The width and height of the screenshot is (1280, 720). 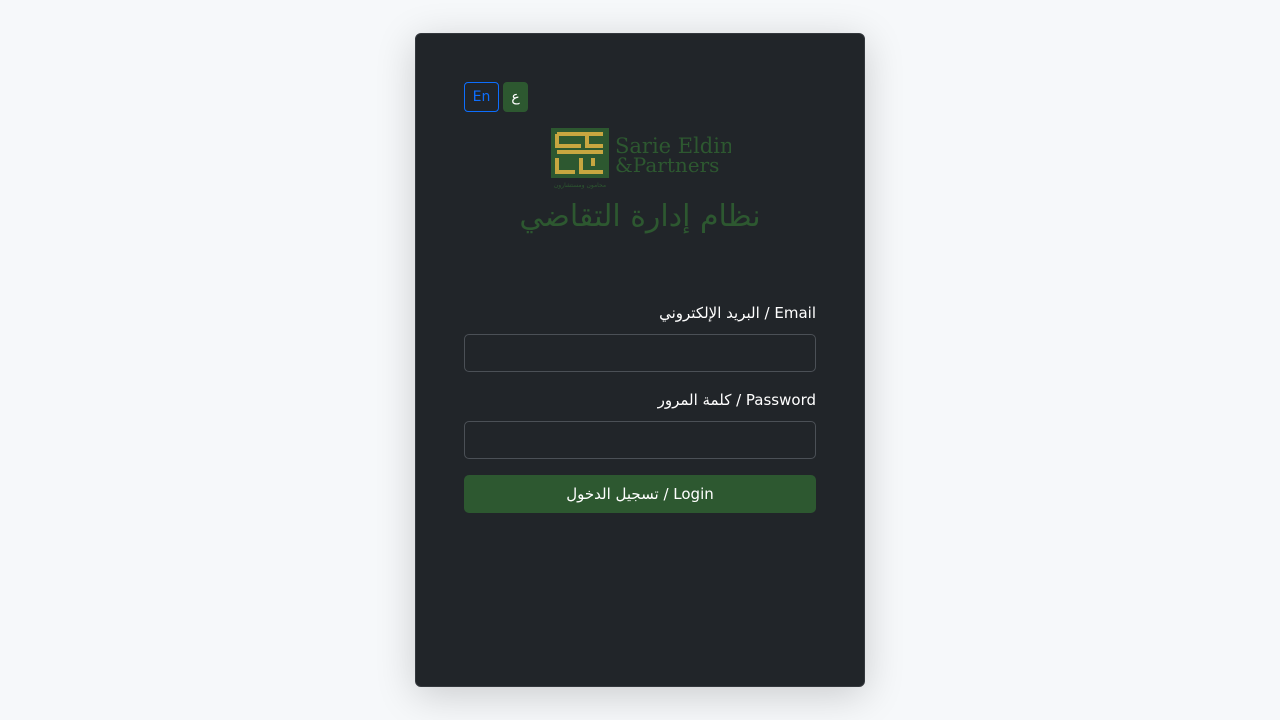 What do you see at coordinates (736, 400) in the screenshot?
I see `password-label: كلمة المرور / Password` at bounding box center [736, 400].